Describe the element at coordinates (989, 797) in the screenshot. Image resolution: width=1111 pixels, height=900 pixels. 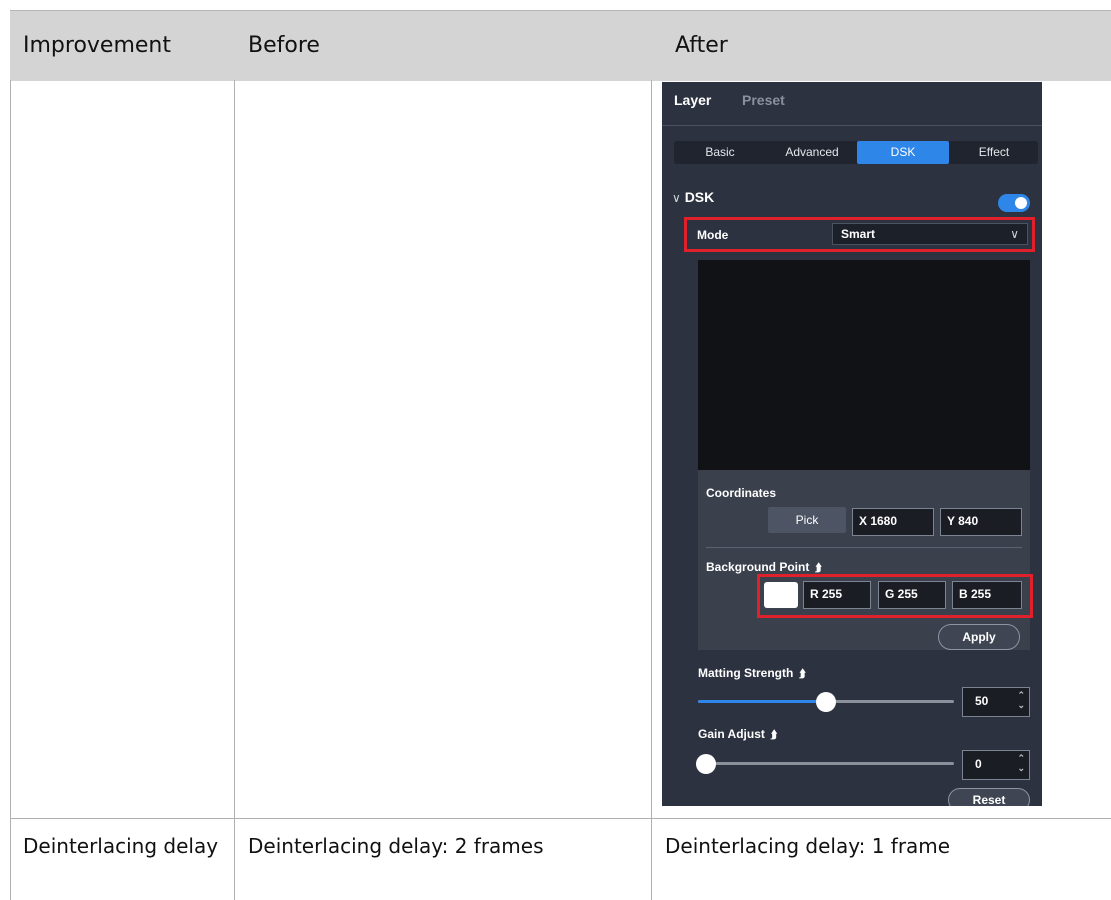
I see `reset-button: Reset` at that location.